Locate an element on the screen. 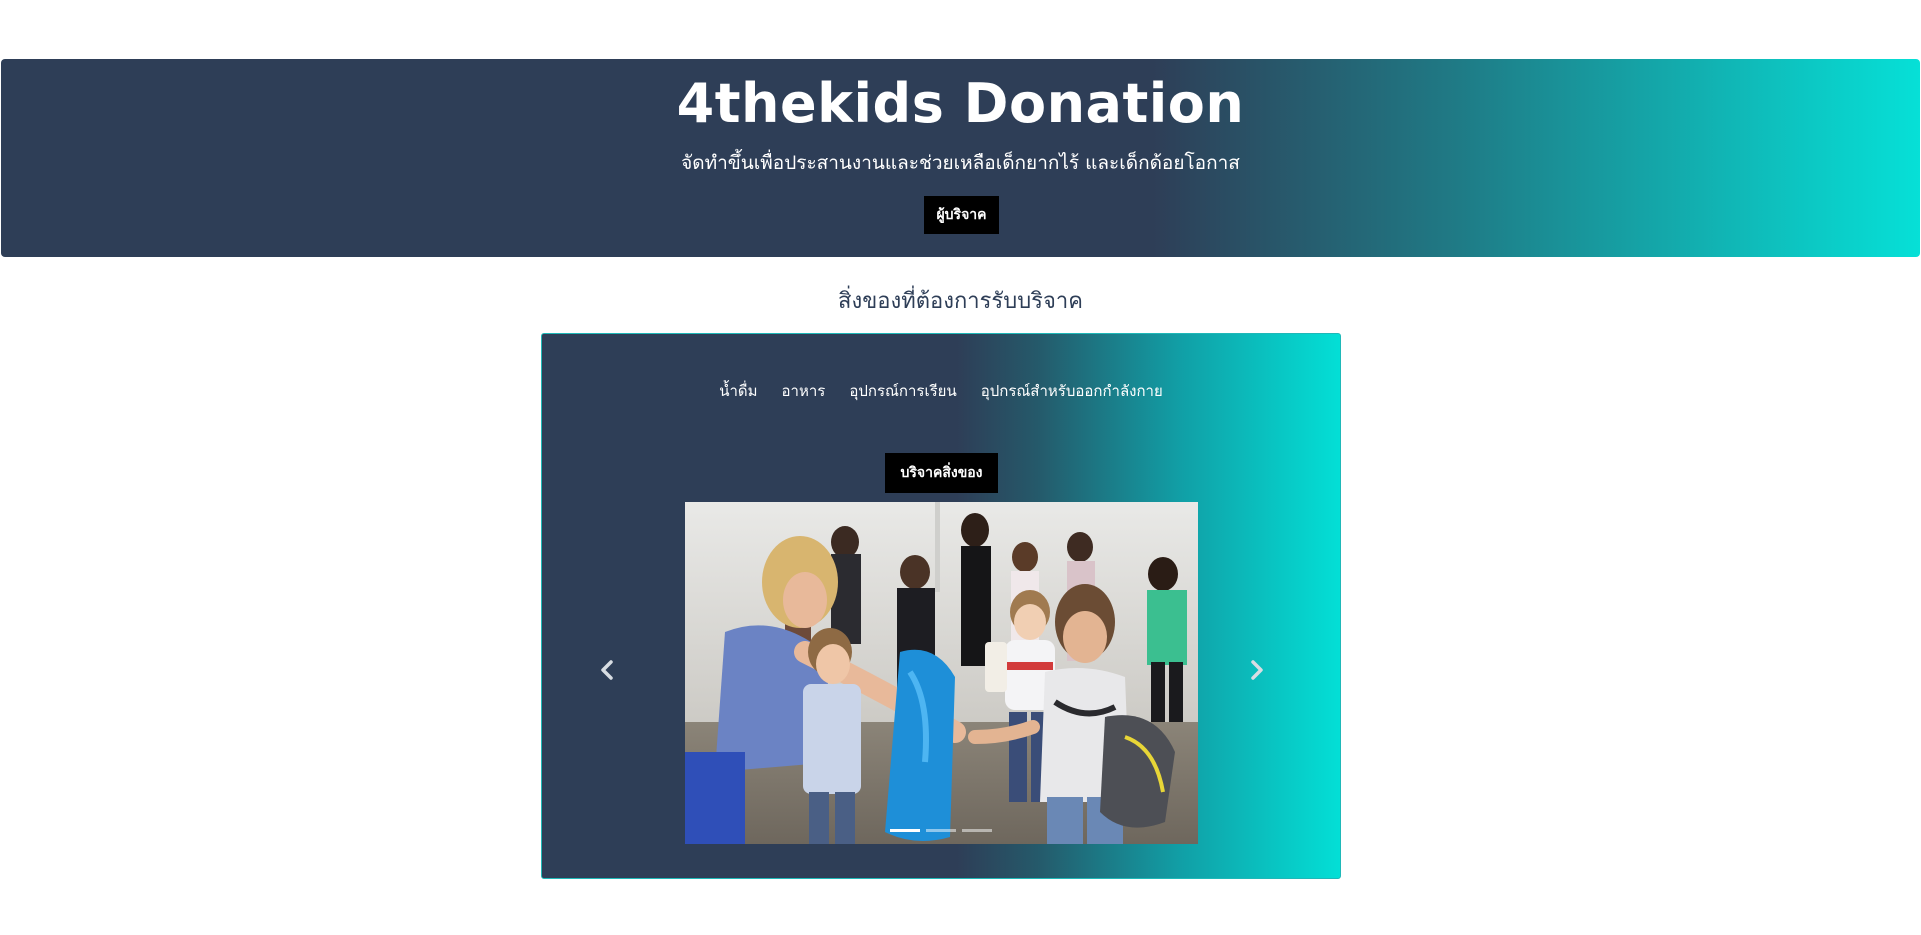 The width and height of the screenshot is (1921, 935). site-title: 4thekids Donation is located at coordinates (960, 103).